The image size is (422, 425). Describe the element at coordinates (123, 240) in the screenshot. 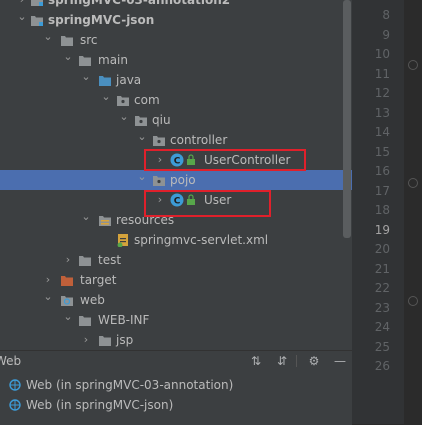

I see `xml-file-icon` at that location.